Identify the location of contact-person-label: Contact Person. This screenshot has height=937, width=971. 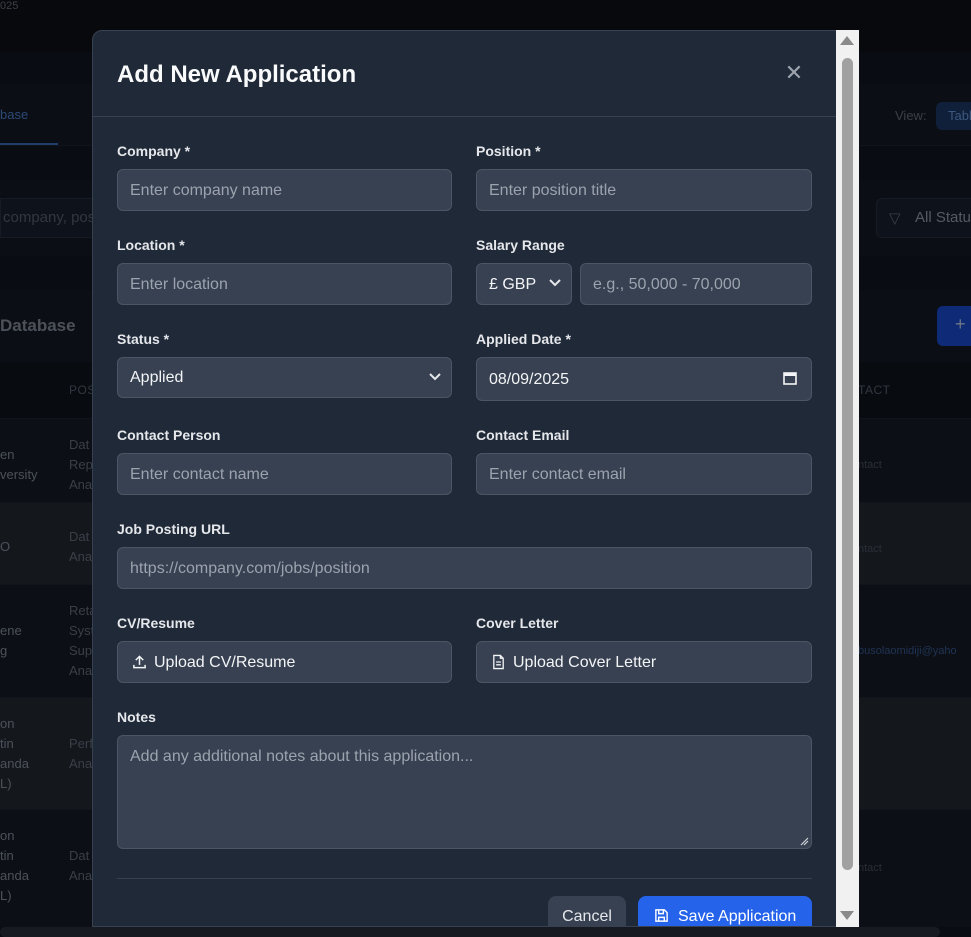
(169, 435).